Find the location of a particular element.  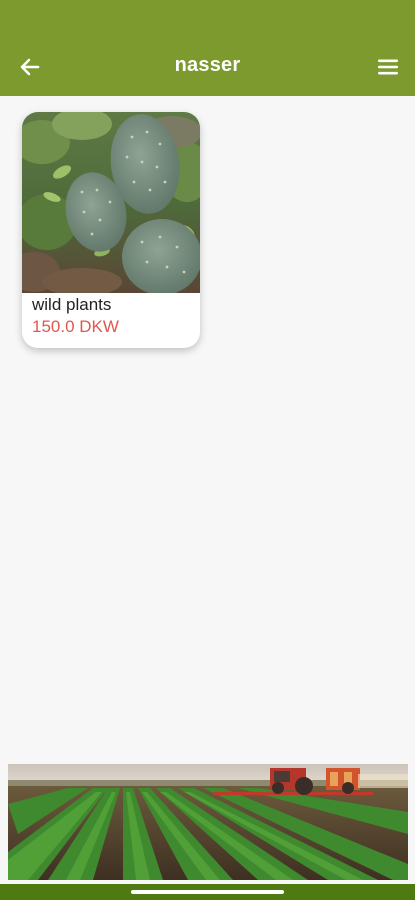

page-title: nasser is located at coordinates (207, 65).